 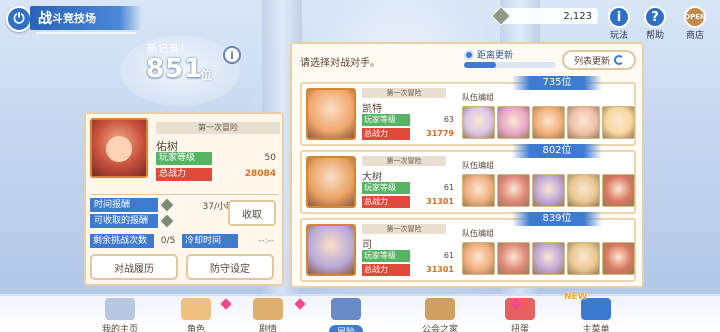 I want to click on opponent-rank: 802位, so click(x=557, y=151).